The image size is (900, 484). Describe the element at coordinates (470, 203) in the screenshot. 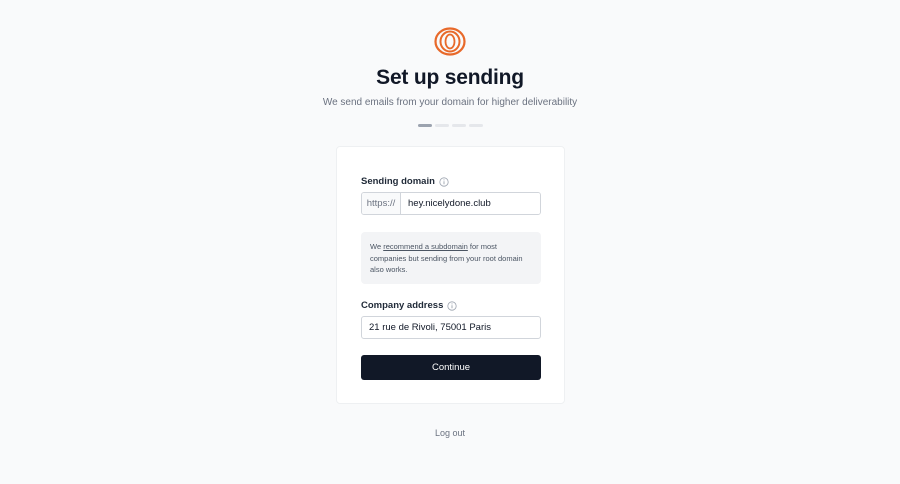

I see `sending-domain-input` at that location.